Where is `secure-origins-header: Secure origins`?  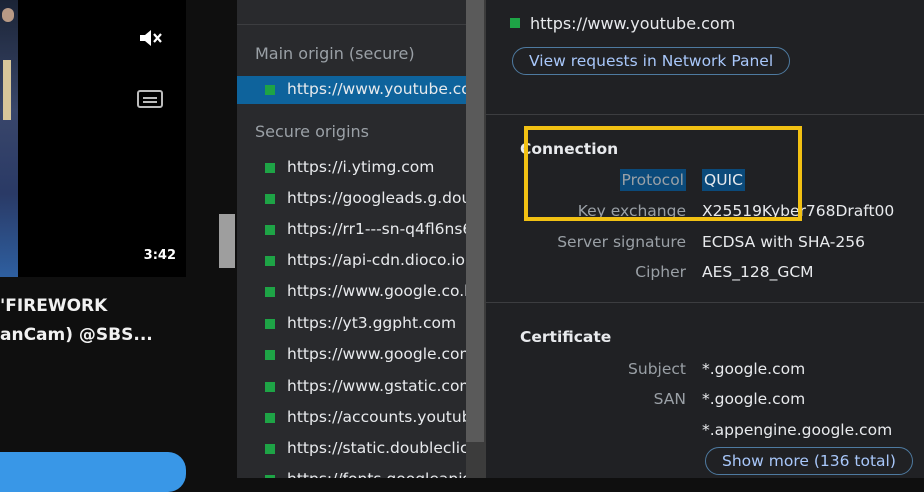
secure-origins-header: Secure origins is located at coordinates (312, 131).